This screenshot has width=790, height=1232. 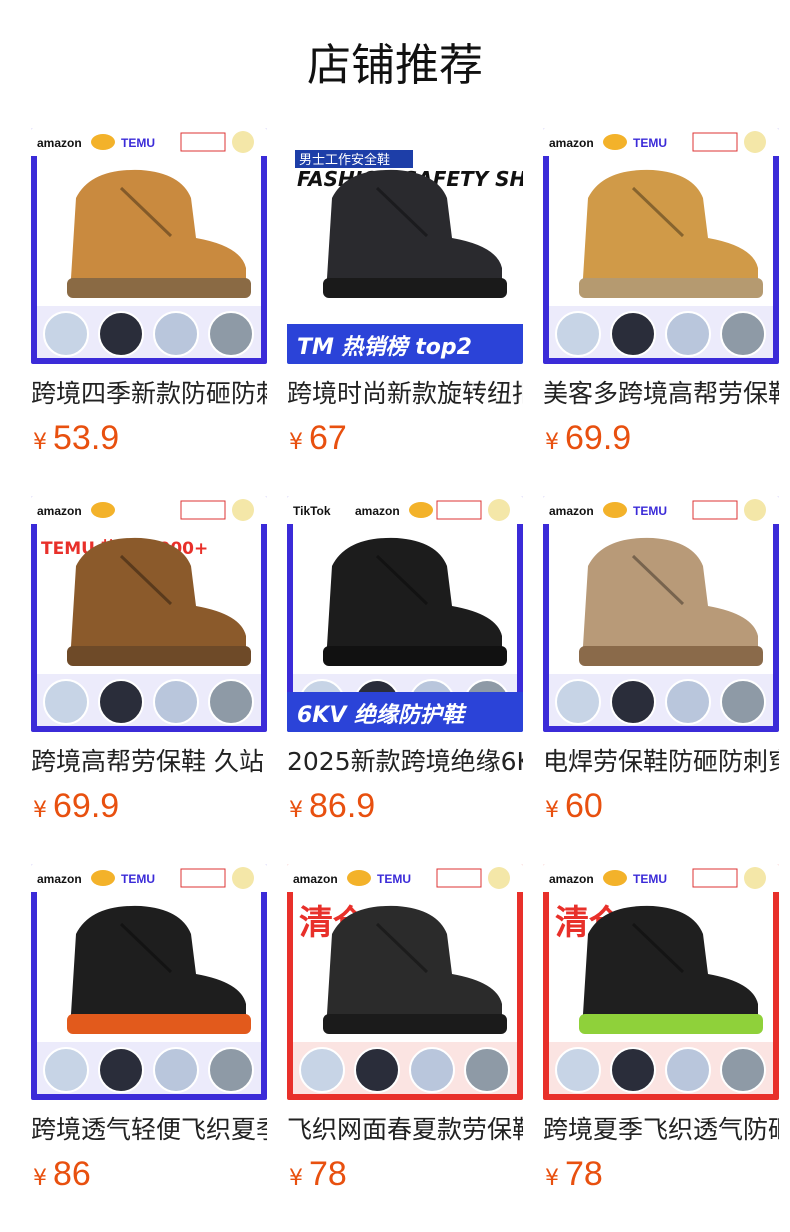 I want to click on product-image: TikTokamazonTEMU6KV 绝缘防护鞋, so click(x=405, y=614).